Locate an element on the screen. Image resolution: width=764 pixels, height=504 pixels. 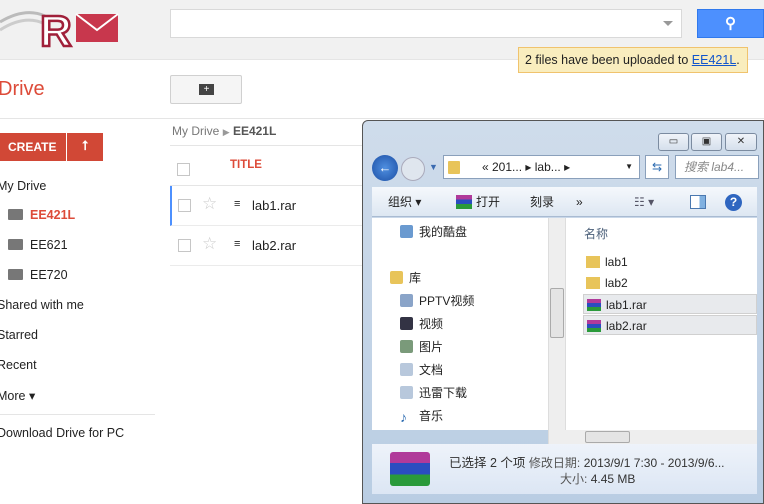
search-input is located at coordinates (426, 23).